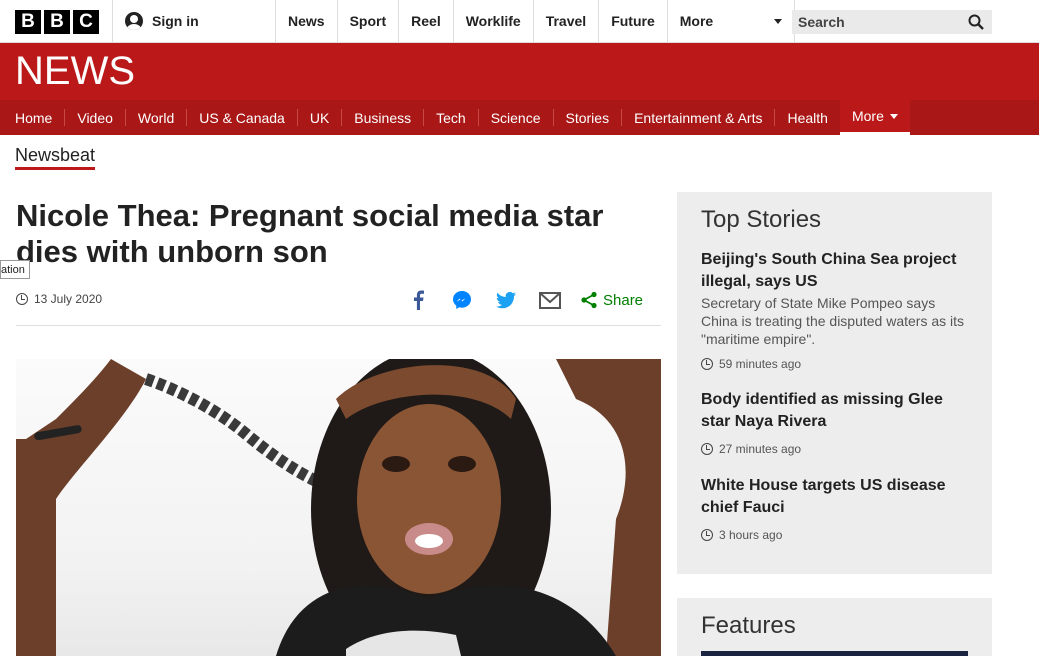 The image size is (1039, 656). Describe the element at coordinates (425, 21) in the screenshot. I see `top-nav-reel: Reel` at that location.